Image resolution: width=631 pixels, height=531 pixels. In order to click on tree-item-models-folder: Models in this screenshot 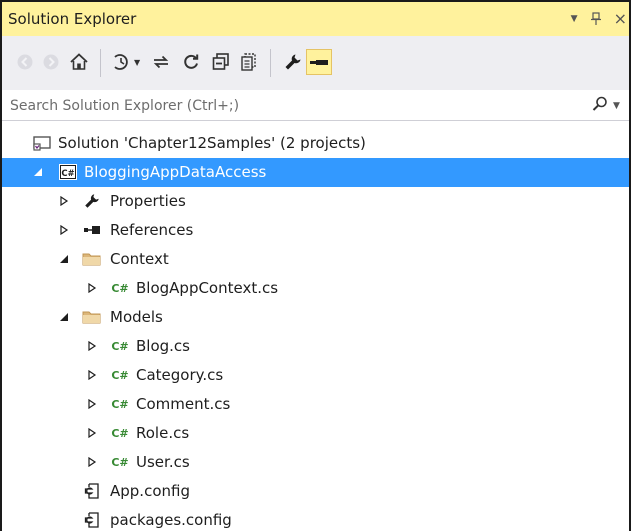, I will do `click(315, 317)`.